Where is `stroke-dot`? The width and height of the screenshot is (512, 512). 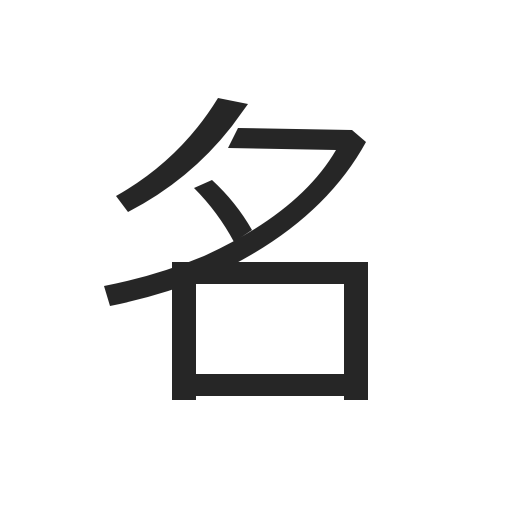 stroke-dot is located at coordinates (223, 211).